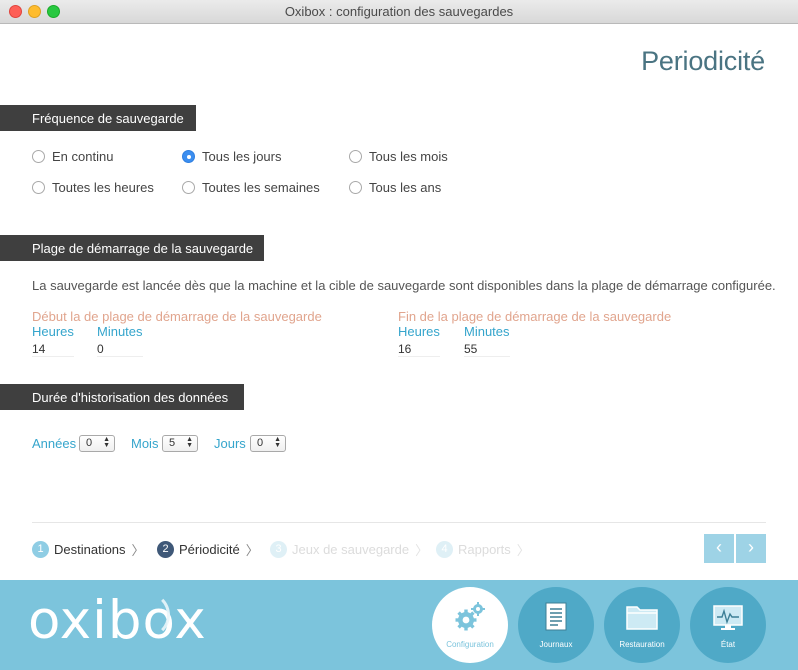 The height and width of the screenshot is (670, 798). Describe the element at coordinates (419, 331) in the screenshot. I see `end-hours-label: Heures` at that location.